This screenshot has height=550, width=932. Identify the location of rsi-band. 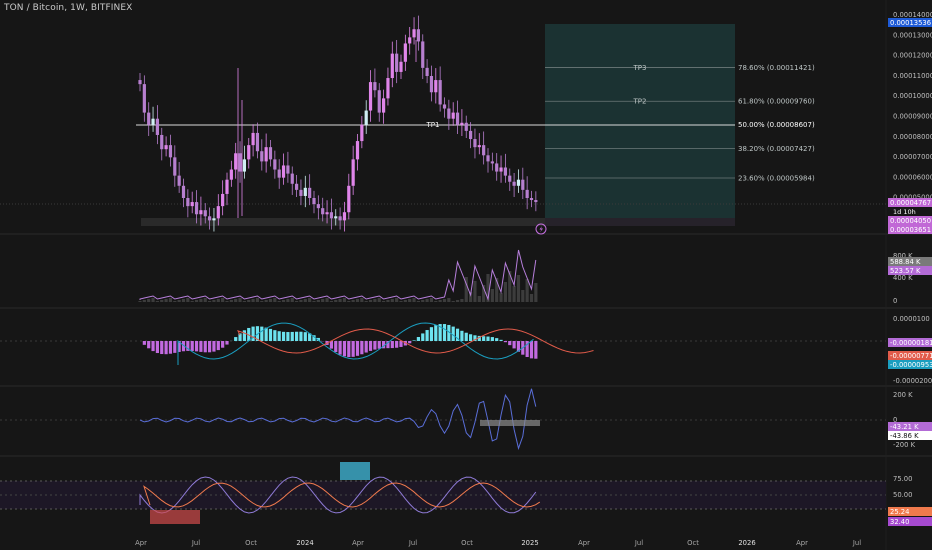
(443, 495).